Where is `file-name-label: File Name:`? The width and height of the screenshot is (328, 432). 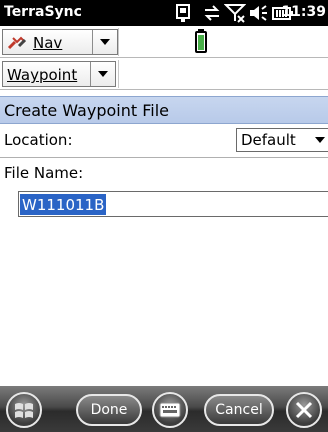 file-name-label: File Name: is located at coordinates (44, 173).